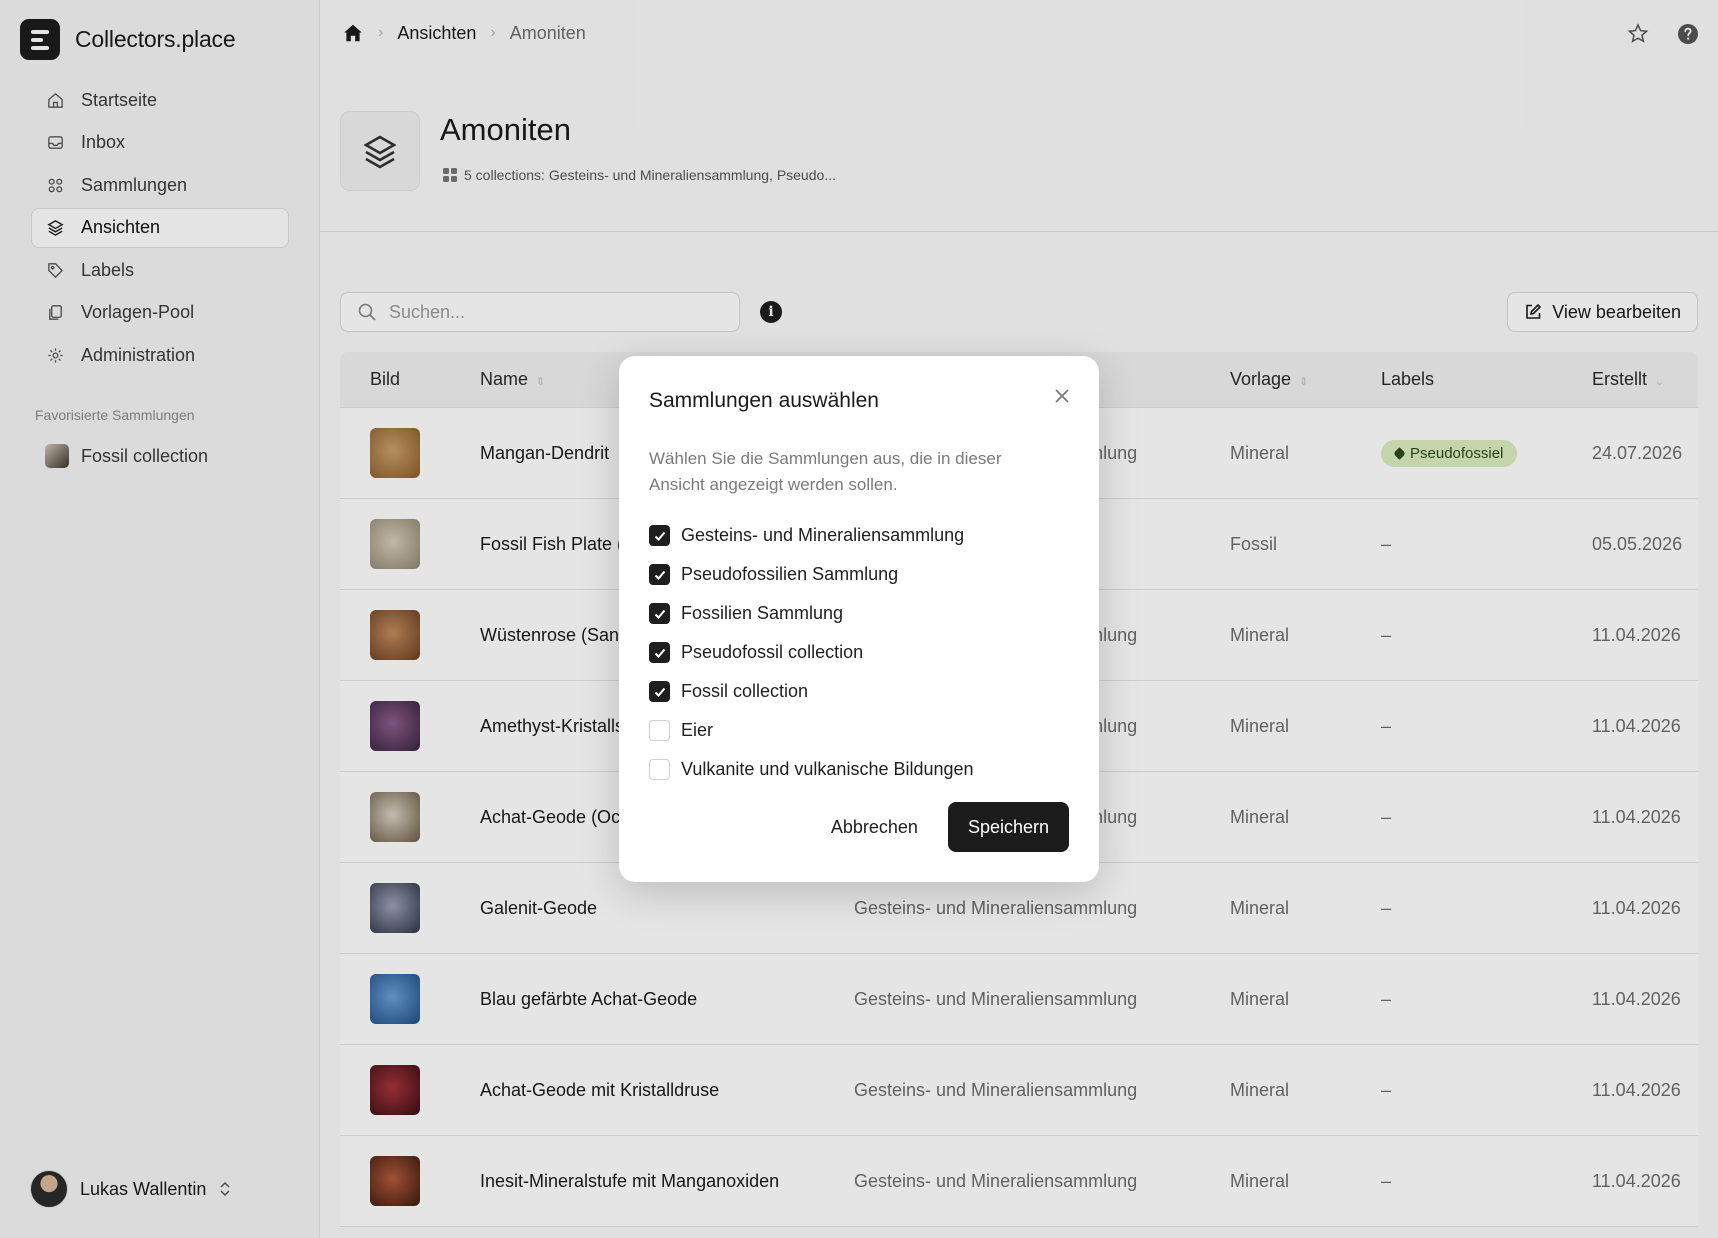 This screenshot has height=1238, width=1718. I want to click on collection-option: Pseudofossil collection, so click(811, 652).